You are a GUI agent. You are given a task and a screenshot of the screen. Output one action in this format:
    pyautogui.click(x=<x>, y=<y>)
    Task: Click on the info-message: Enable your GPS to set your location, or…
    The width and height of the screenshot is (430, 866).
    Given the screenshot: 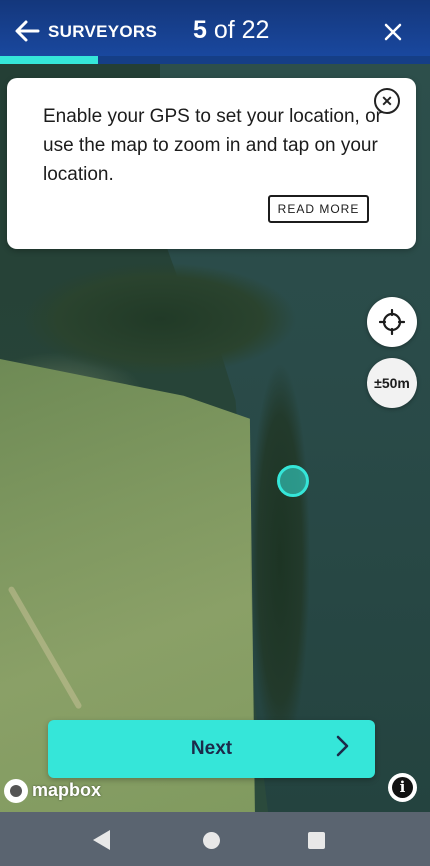 What is the action you would take?
    pyautogui.click(x=213, y=145)
    